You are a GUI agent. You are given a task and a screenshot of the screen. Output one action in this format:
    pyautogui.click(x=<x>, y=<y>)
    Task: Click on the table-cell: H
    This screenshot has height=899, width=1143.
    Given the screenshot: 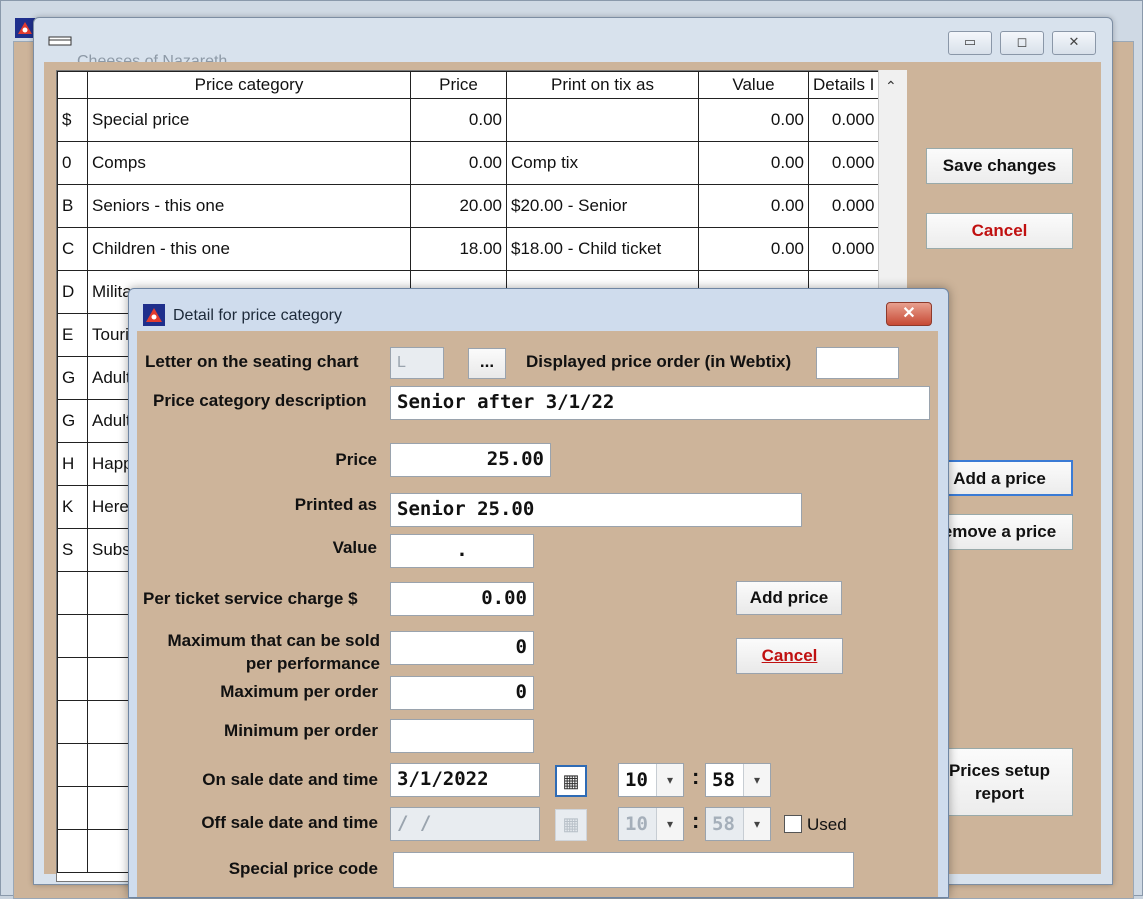 What is the action you would take?
    pyautogui.click(x=72, y=464)
    